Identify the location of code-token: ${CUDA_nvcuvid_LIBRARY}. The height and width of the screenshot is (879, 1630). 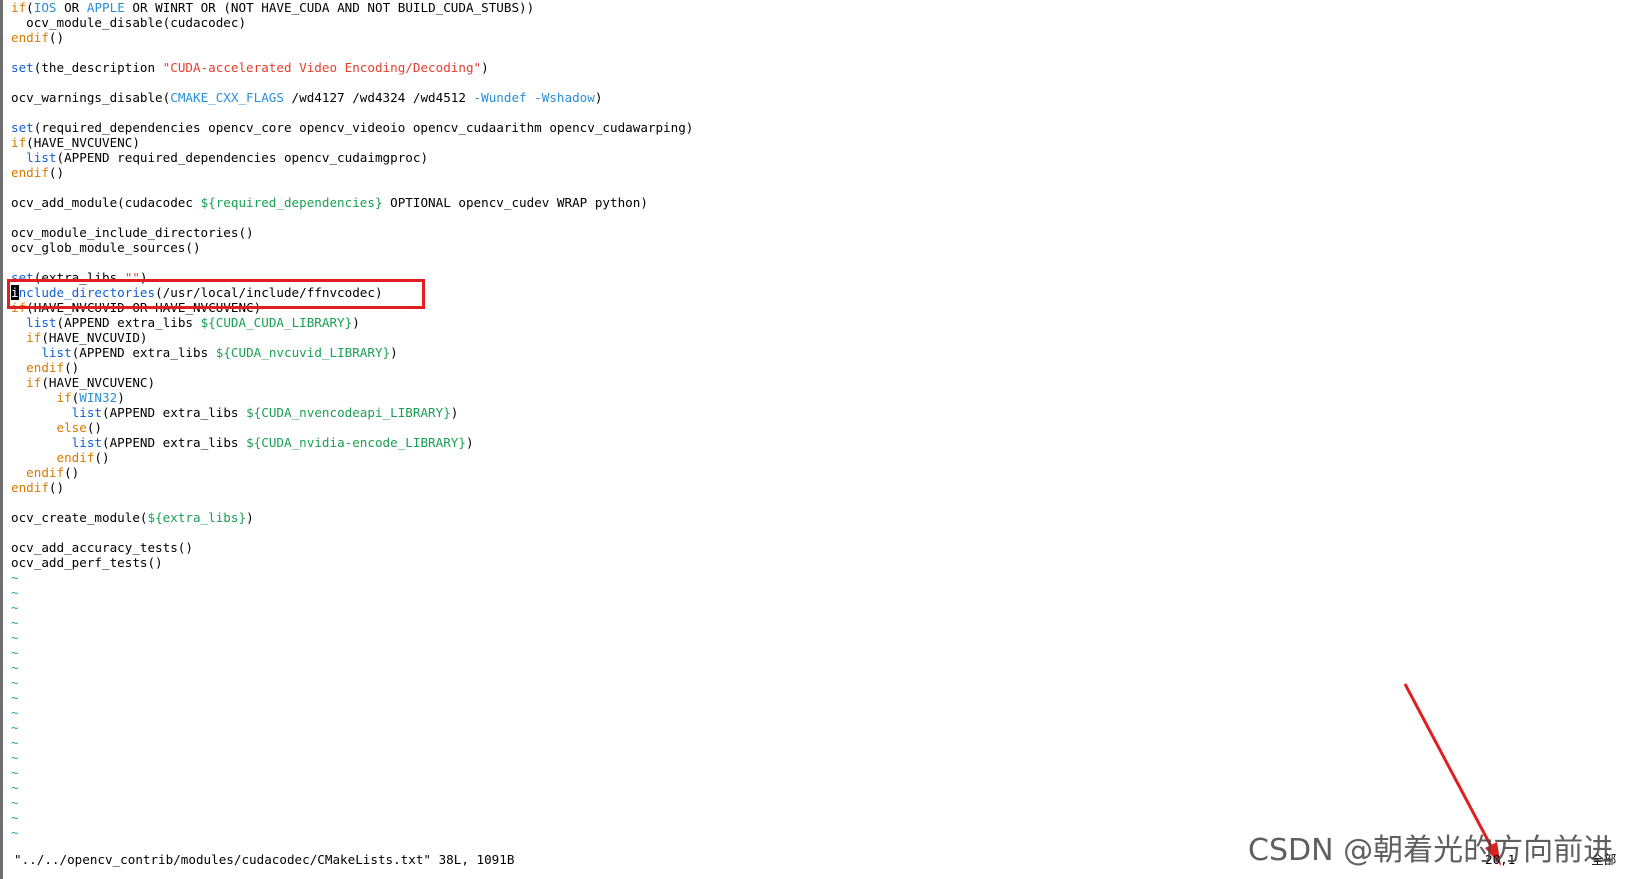
(303, 352).